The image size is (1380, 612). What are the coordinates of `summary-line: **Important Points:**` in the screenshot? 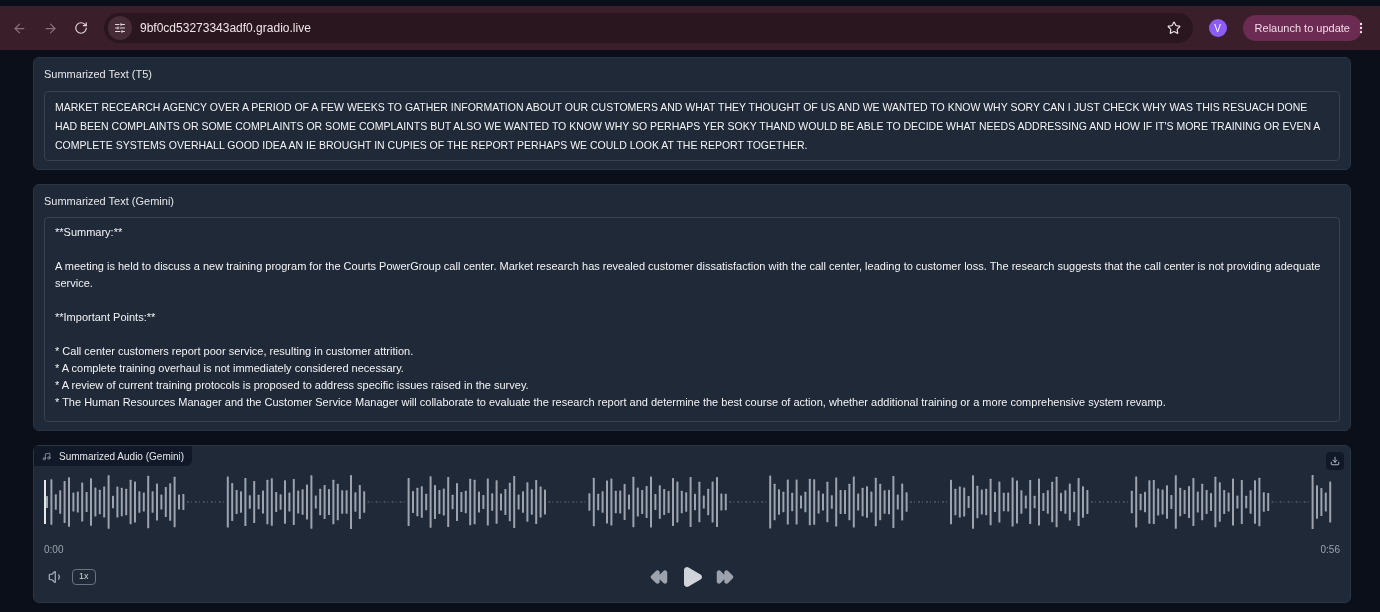 It's located at (106, 317).